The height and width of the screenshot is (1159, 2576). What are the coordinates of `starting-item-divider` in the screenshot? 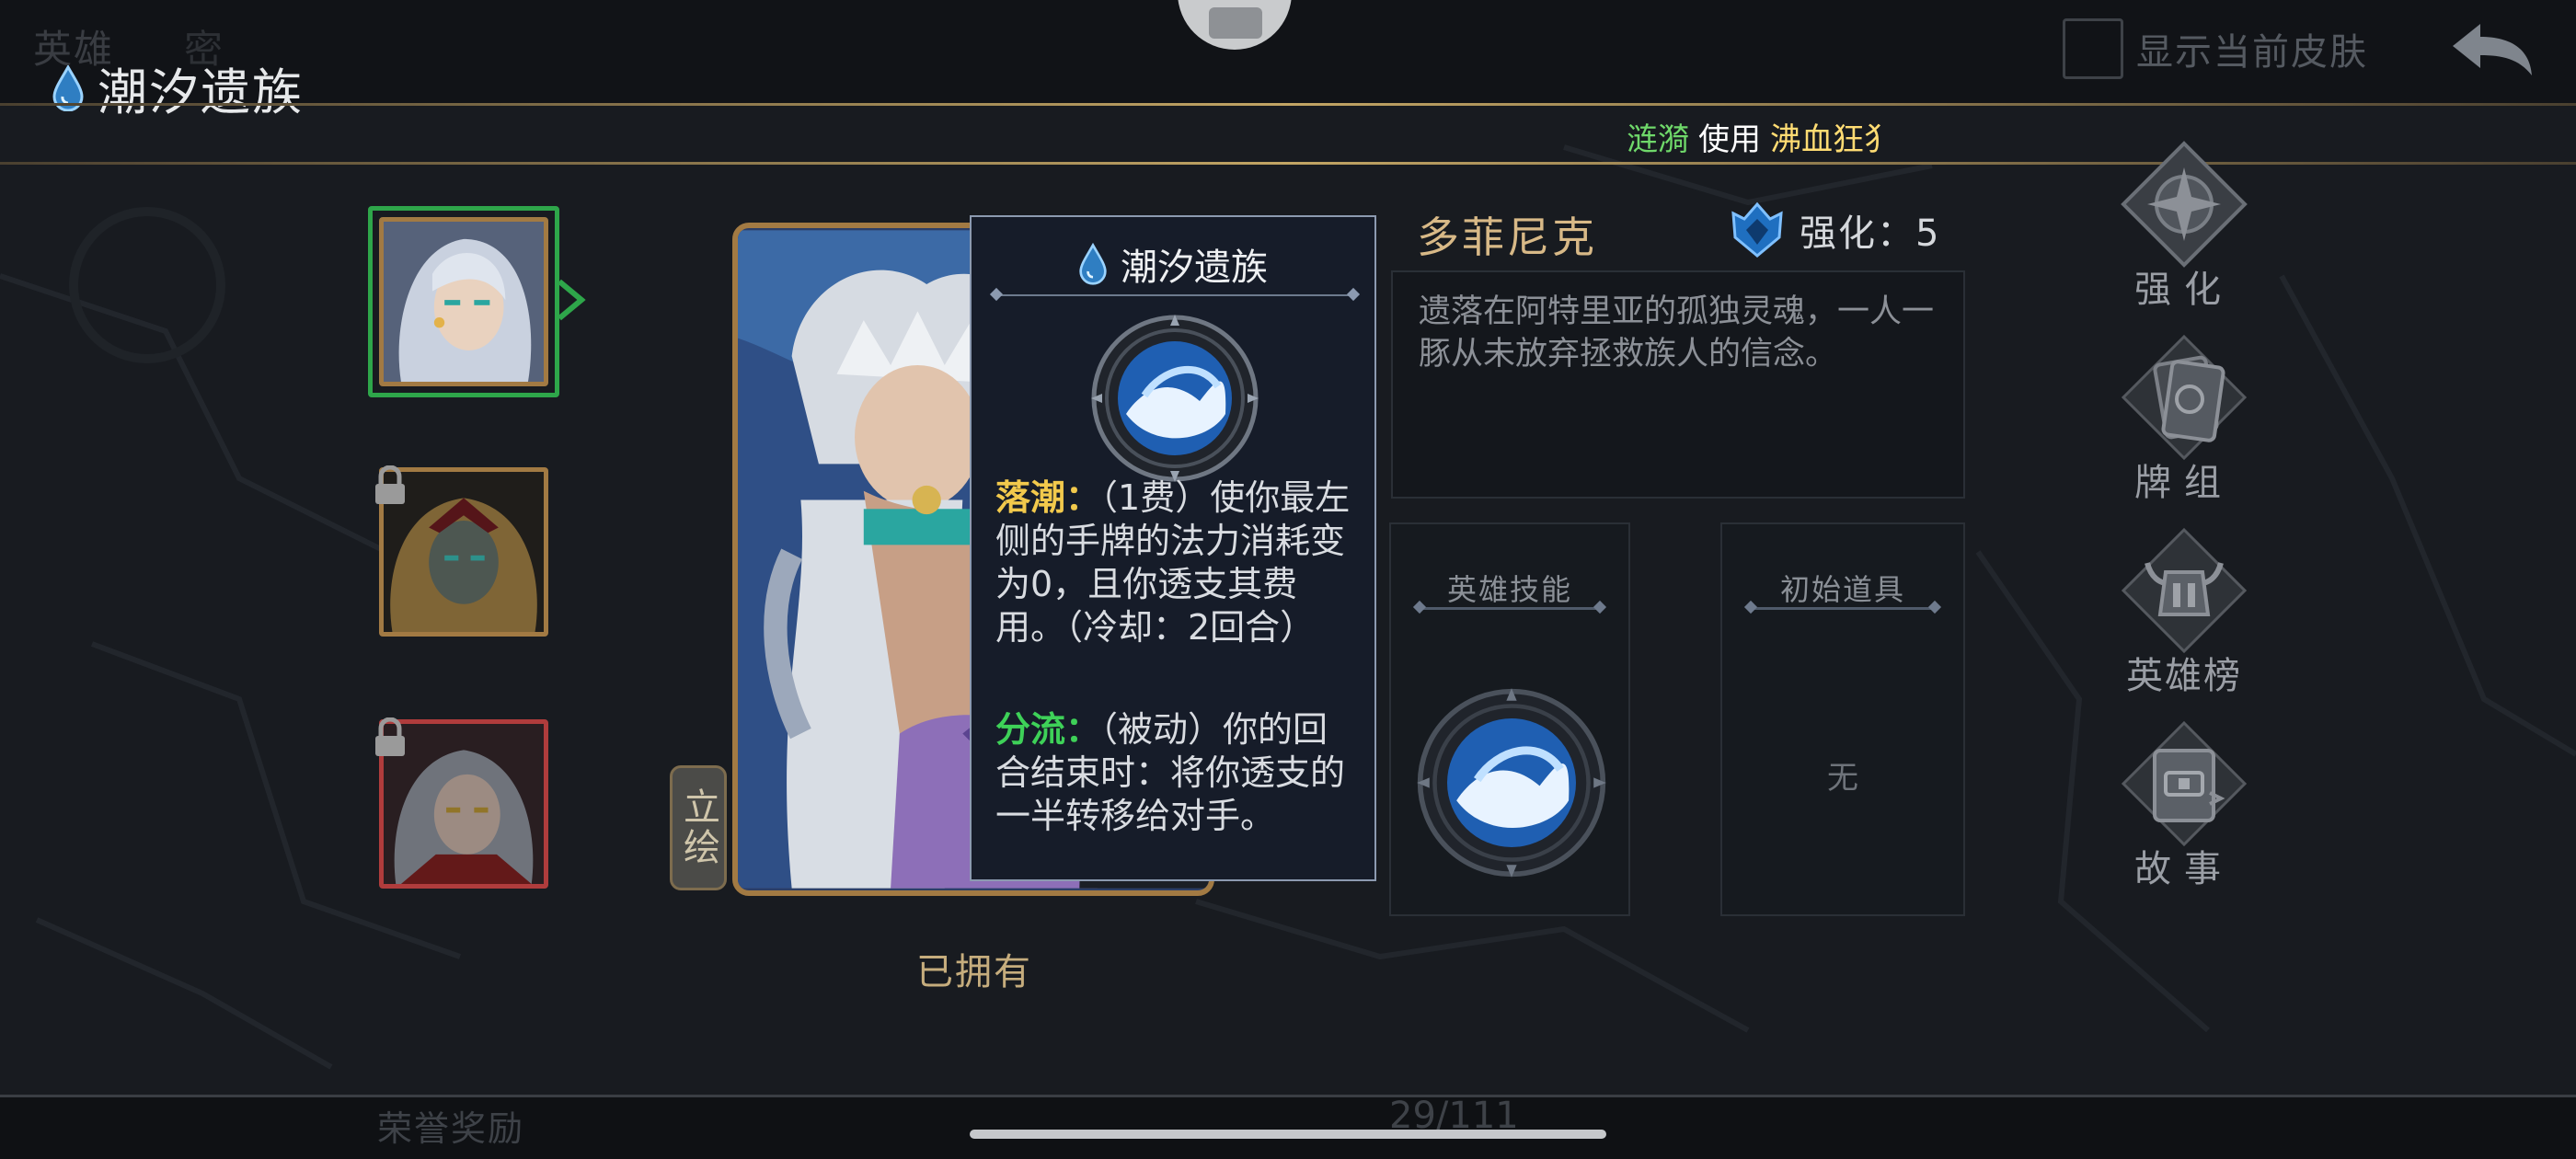 It's located at (1843, 608).